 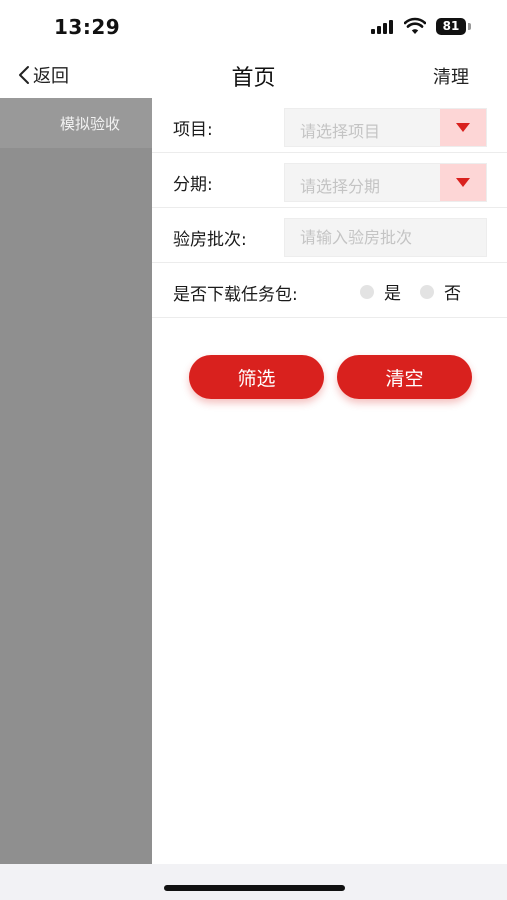 What do you see at coordinates (340, 131) in the screenshot?
I see `project-placeholder: 请选择项目` at bounding box center [340, 131].